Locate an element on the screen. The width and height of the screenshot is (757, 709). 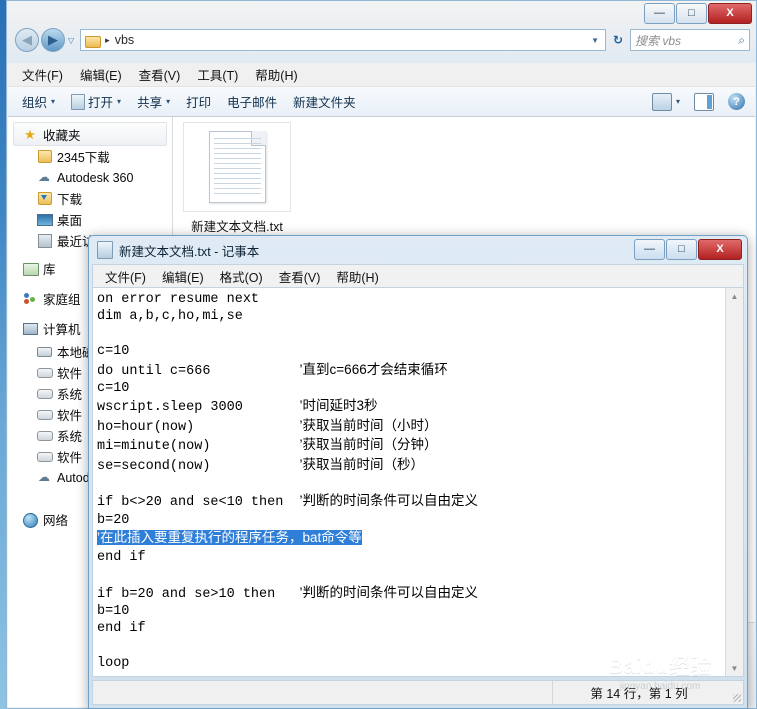
new-folder-button: 新建文件夹 is located at coordinates (324, 101).